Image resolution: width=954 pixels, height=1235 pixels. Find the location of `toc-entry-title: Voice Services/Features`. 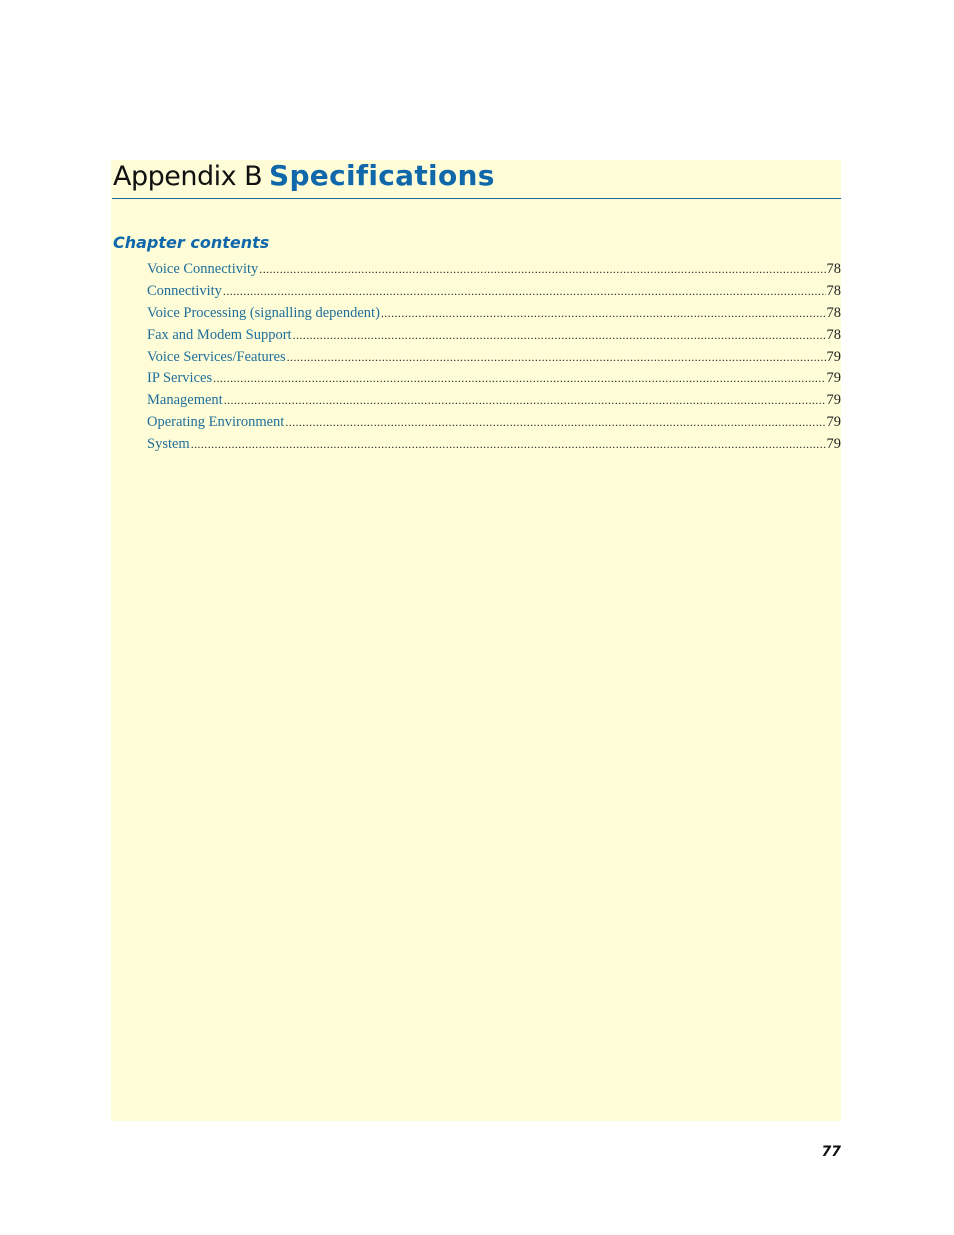

toc-entry-title: Voice Services/Features is located at coordinates (216, 358).